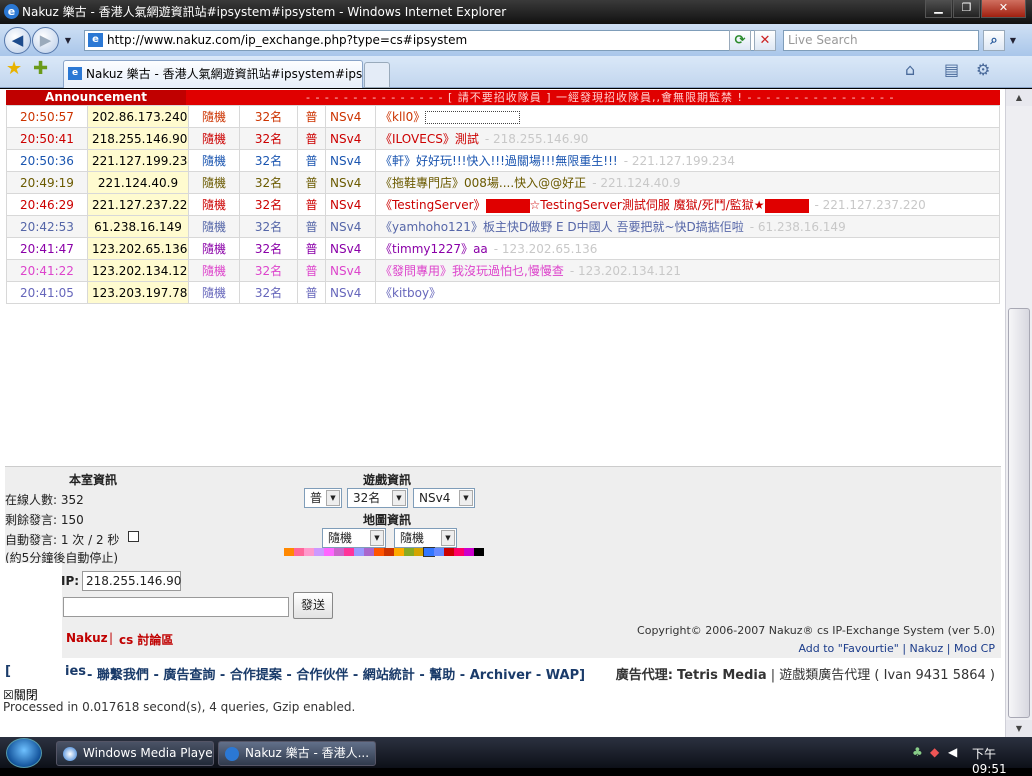 The image size is (1032, 776). Describe the element at coordinates (503, 292) in the screenshot. I see `table-row: 20:41:05 123.203.197.78 隨機 32名普 NSv4 《kitboy》` at that location.